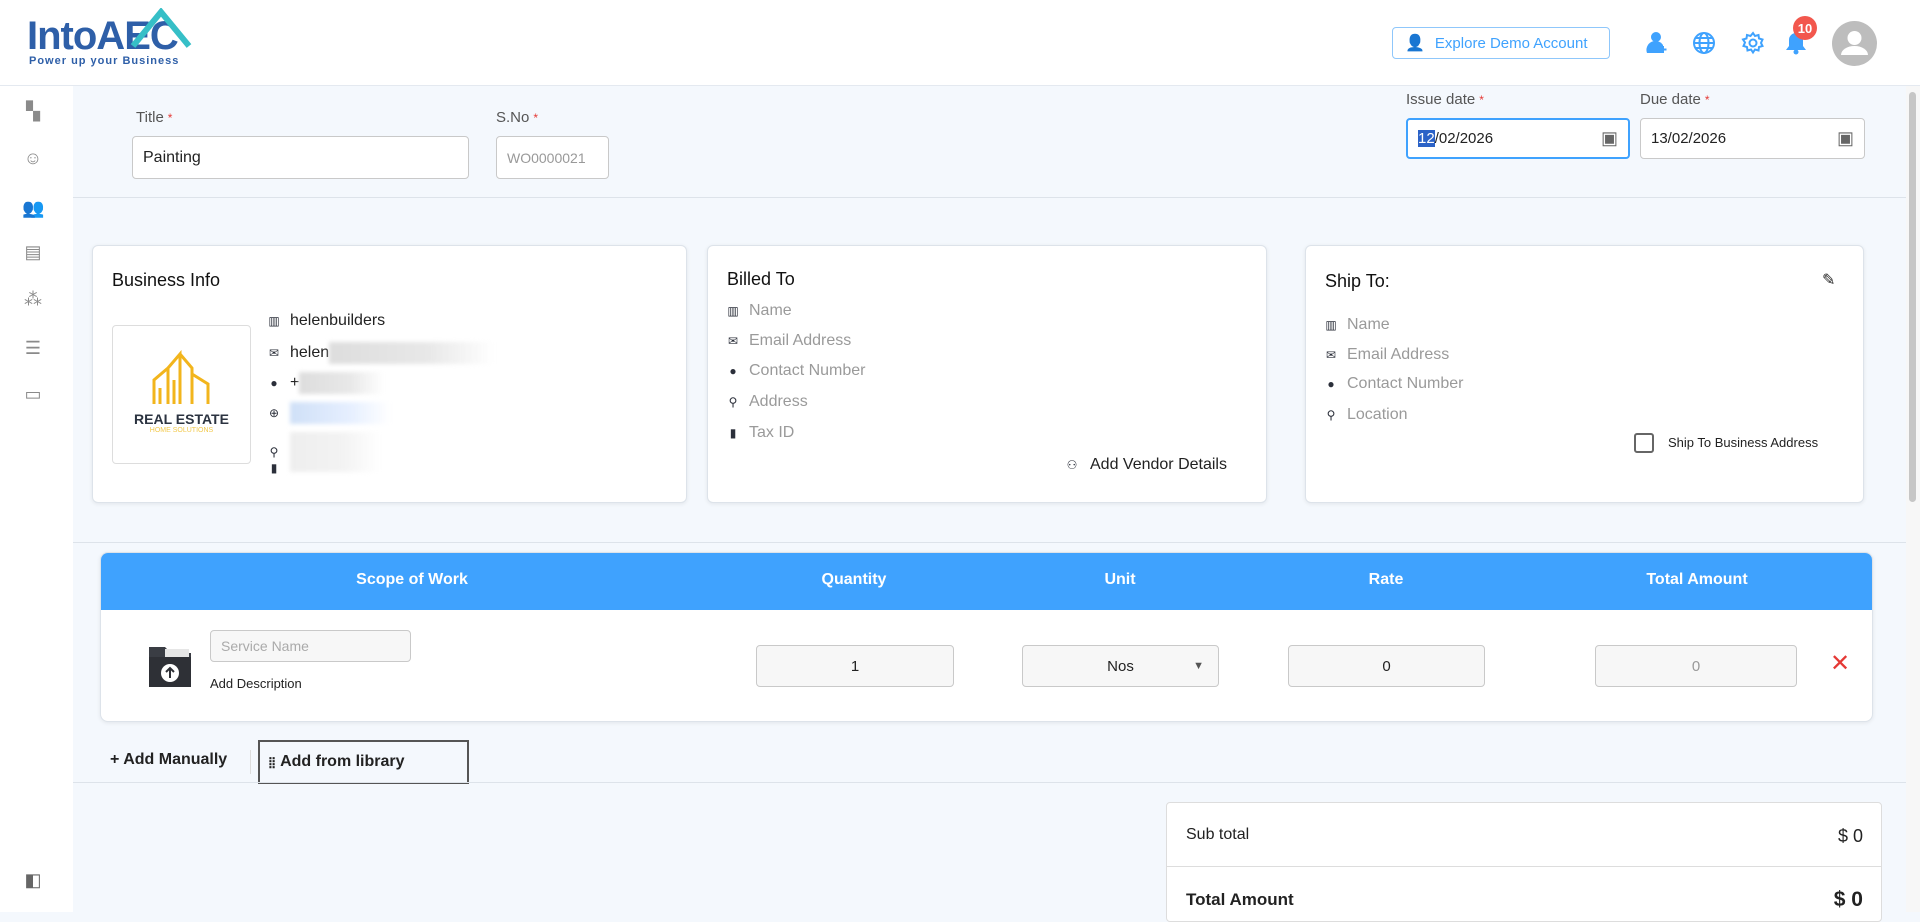 This screenshot has height=922, width=1920. I want to click on user-switch-icon: 👤, so click(1415, 43).